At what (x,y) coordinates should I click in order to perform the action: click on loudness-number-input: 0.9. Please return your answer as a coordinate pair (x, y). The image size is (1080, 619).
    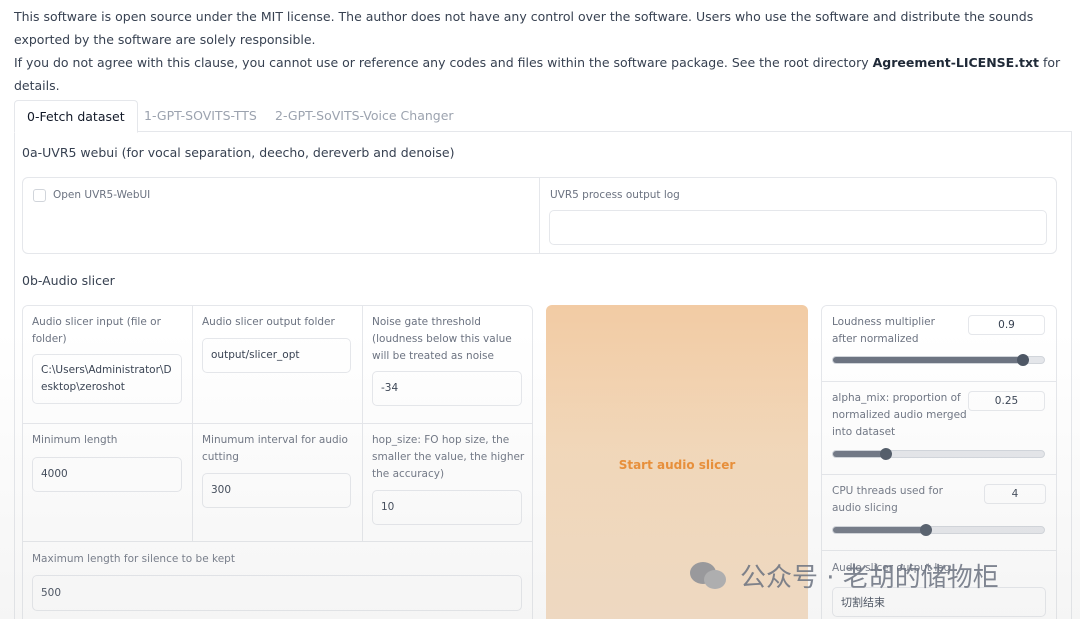
    Looking at the image, I should click on (1006, 325).